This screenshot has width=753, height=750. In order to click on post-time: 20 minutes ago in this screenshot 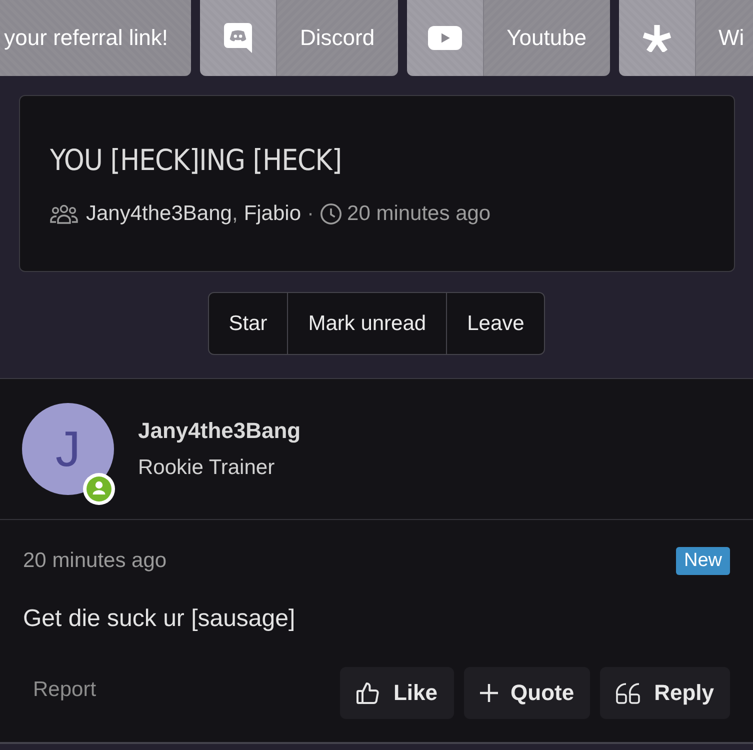, I will do `click(95, 561)`.